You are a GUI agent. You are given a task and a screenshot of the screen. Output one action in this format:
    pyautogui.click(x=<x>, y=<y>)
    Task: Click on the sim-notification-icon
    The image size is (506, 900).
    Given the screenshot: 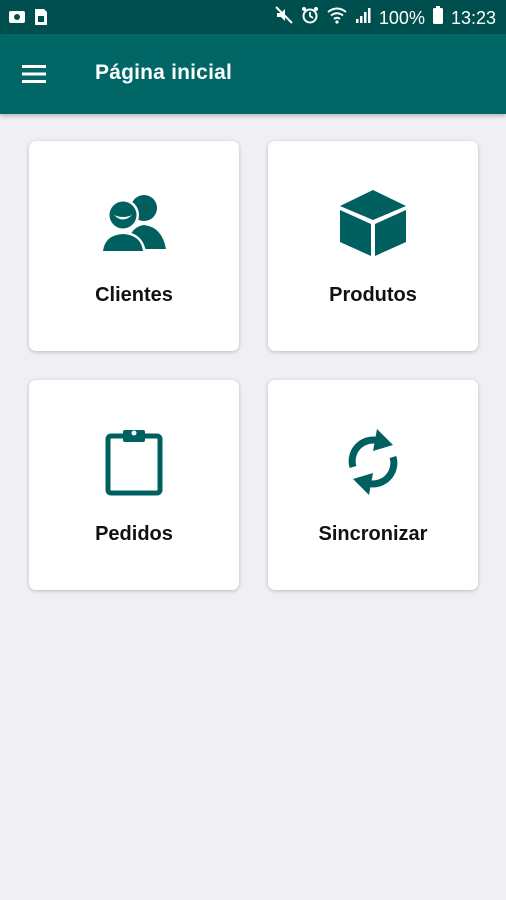 What is the action you would take?
    pyautogui.click(x=41, y=19)
    